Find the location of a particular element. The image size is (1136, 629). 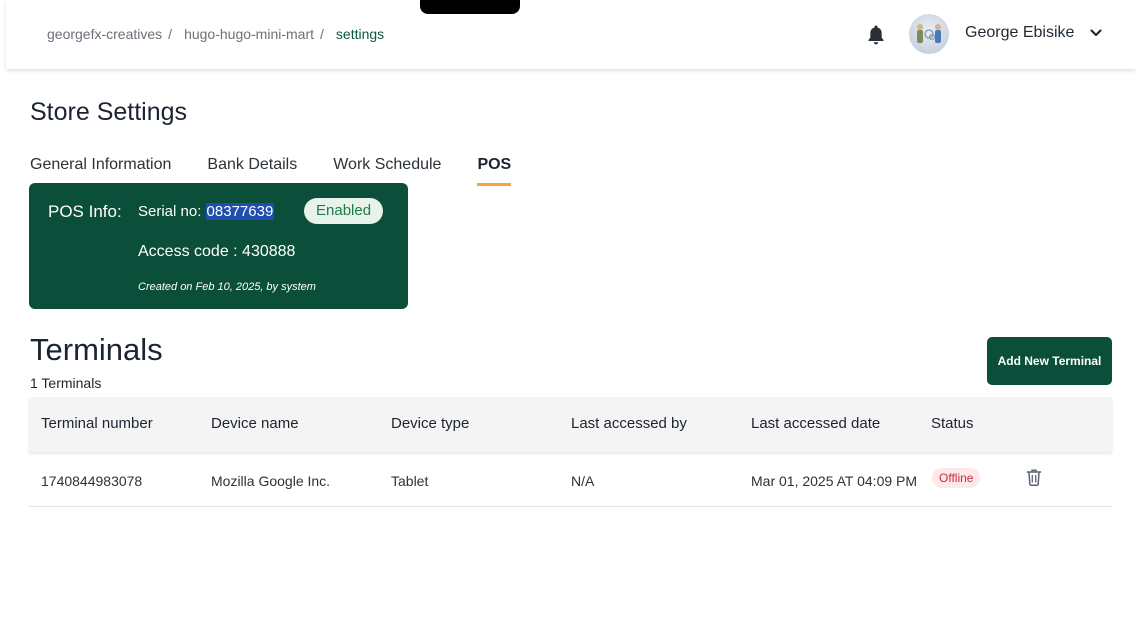

status-badge: Enabled is located at coordinates (344, 211).